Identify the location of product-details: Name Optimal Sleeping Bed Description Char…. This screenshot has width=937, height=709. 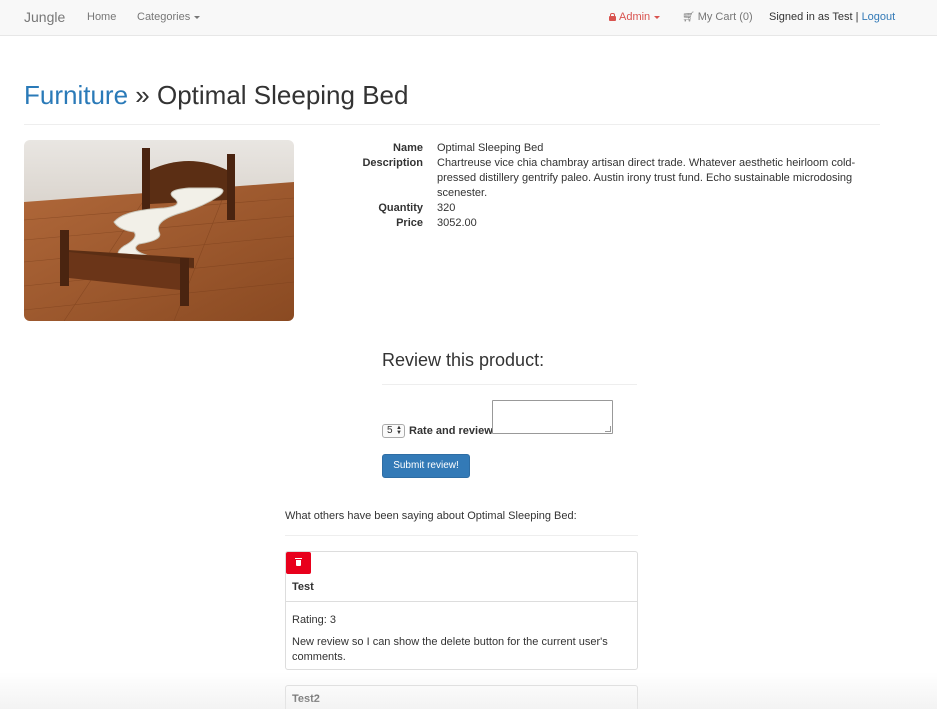
(610, 186).